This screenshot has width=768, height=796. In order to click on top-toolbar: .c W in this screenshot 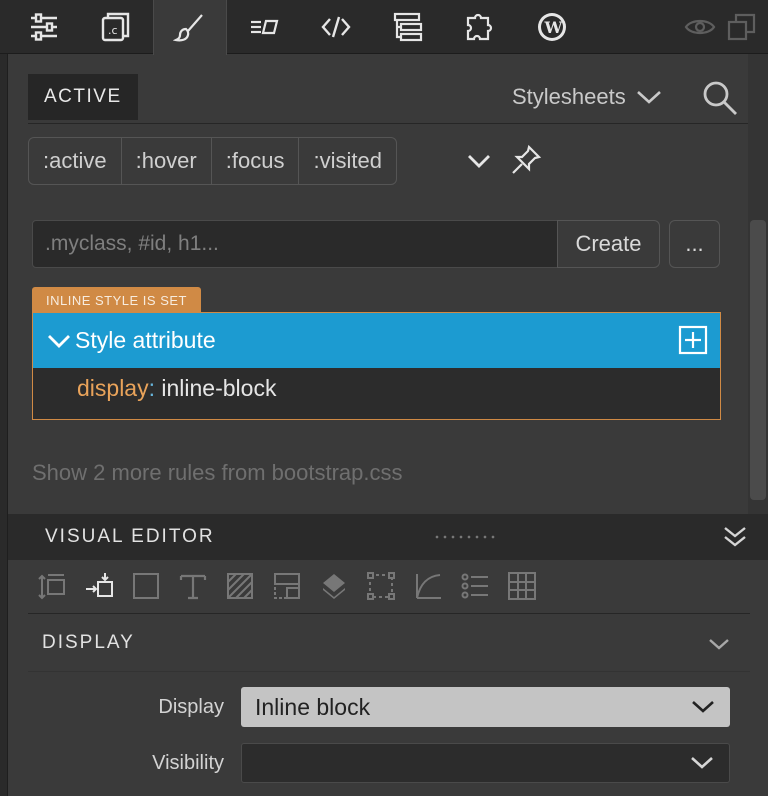, I will do `click(384, 27)`.